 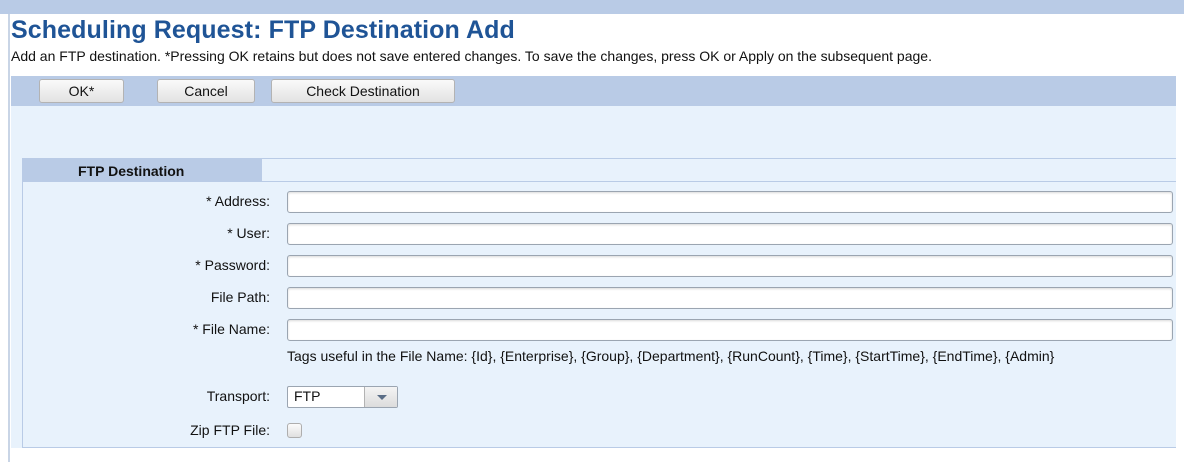 I want to click on user-label: * User:, so click(x=248, y=233).